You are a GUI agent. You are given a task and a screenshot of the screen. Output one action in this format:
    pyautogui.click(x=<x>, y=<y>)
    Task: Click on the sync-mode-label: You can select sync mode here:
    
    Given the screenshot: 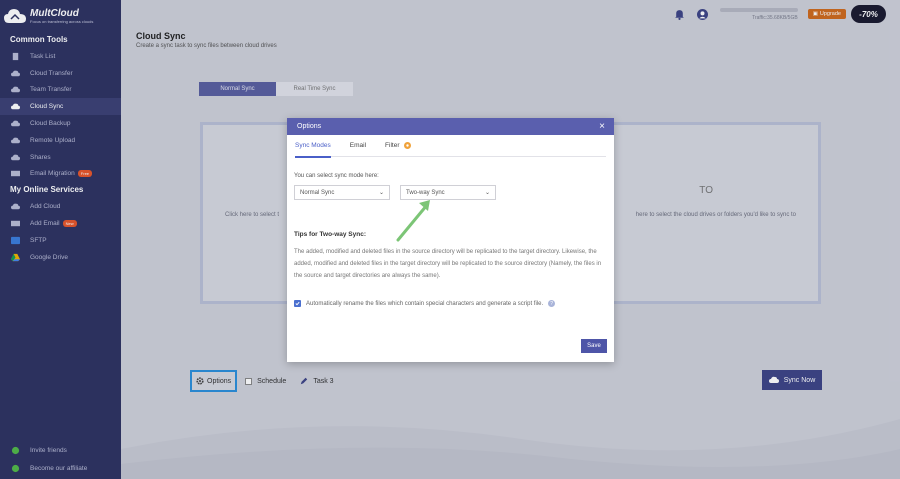 What is the action you would take?
    pyautogui.click(x=336, y=176)
    